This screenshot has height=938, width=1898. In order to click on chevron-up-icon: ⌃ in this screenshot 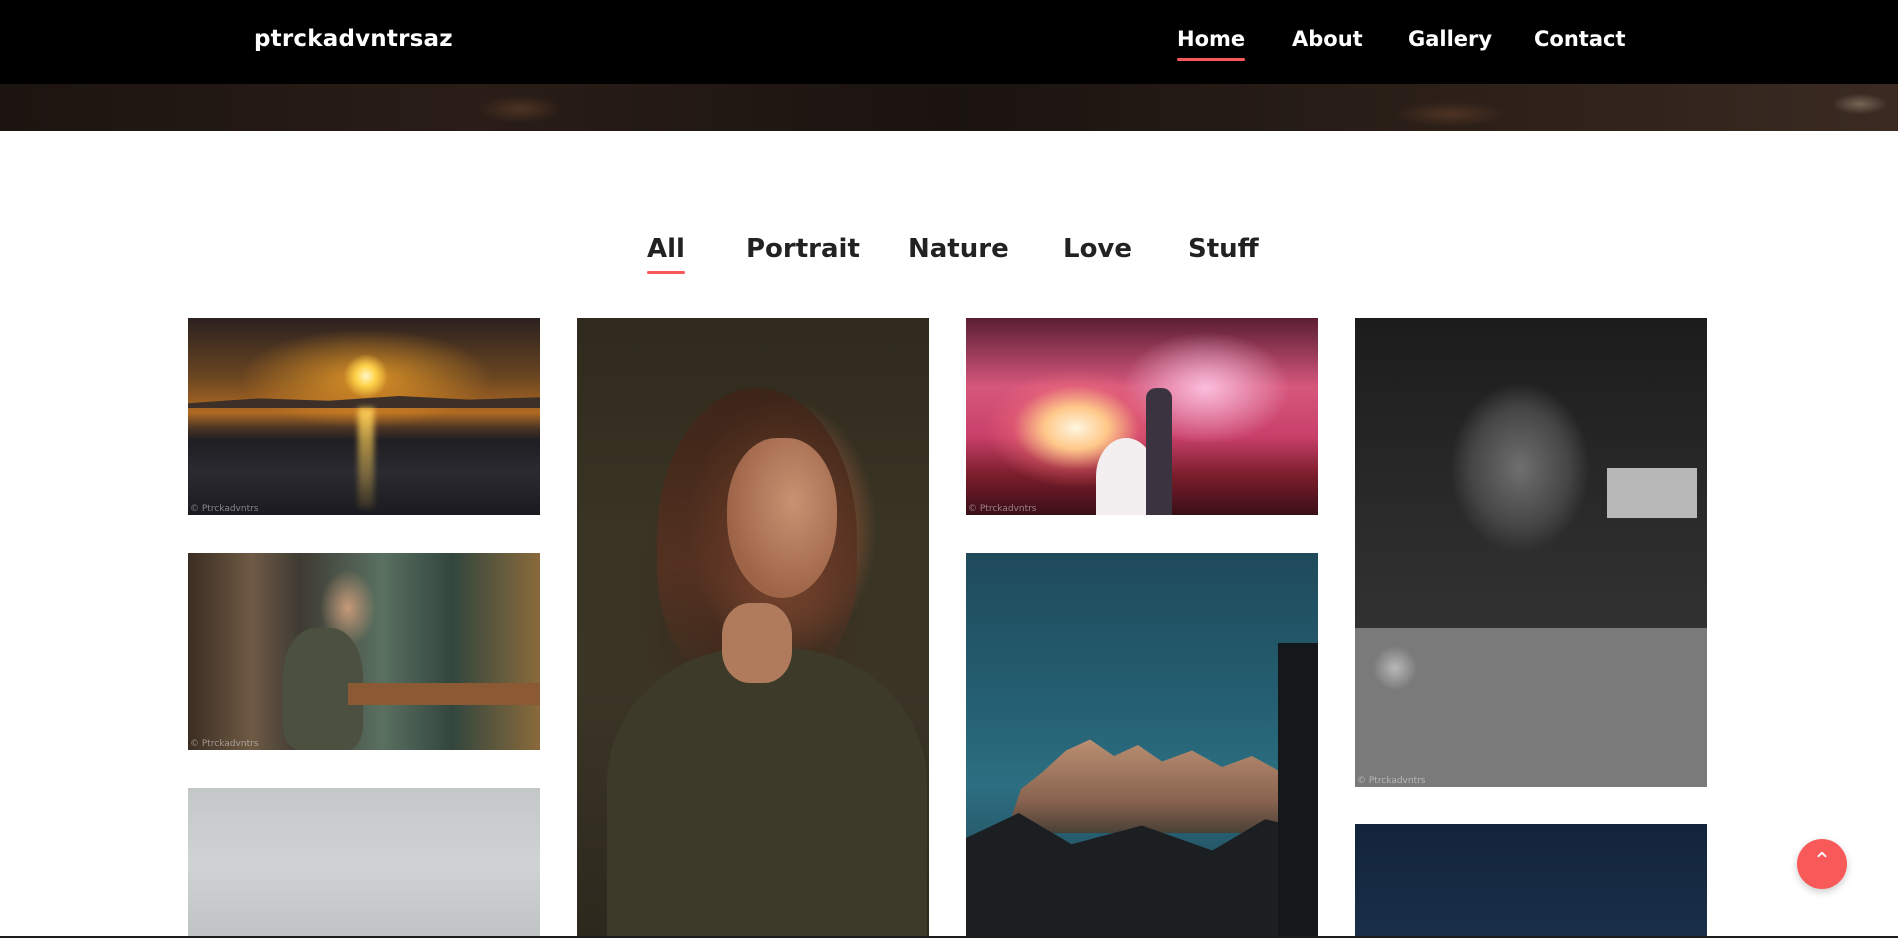, I will do `click(1822, 861)`.